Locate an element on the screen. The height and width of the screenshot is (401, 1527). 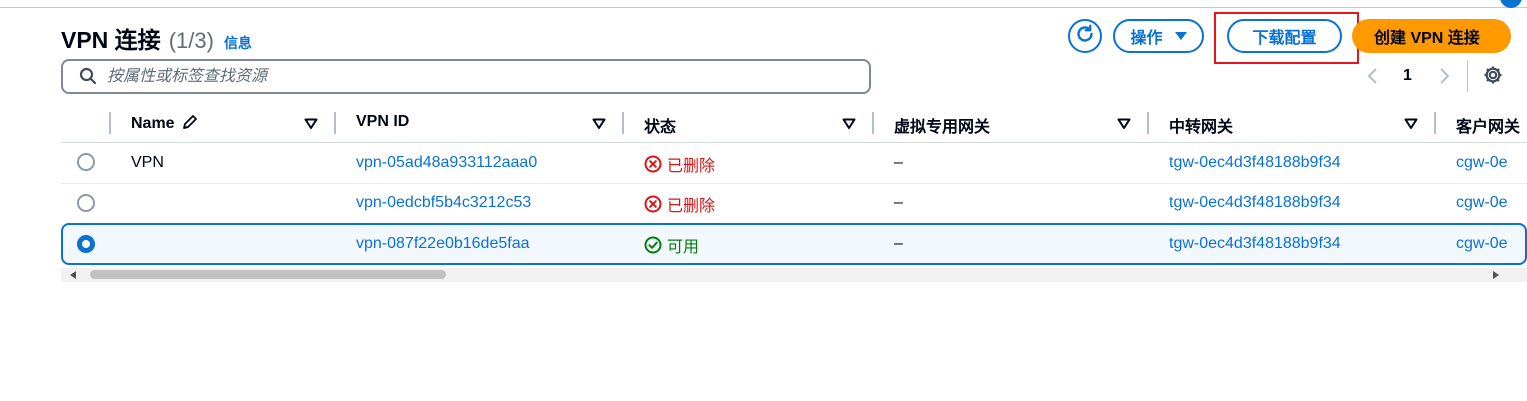
selection-count: (1/3) is located at coordinates (191, 40).